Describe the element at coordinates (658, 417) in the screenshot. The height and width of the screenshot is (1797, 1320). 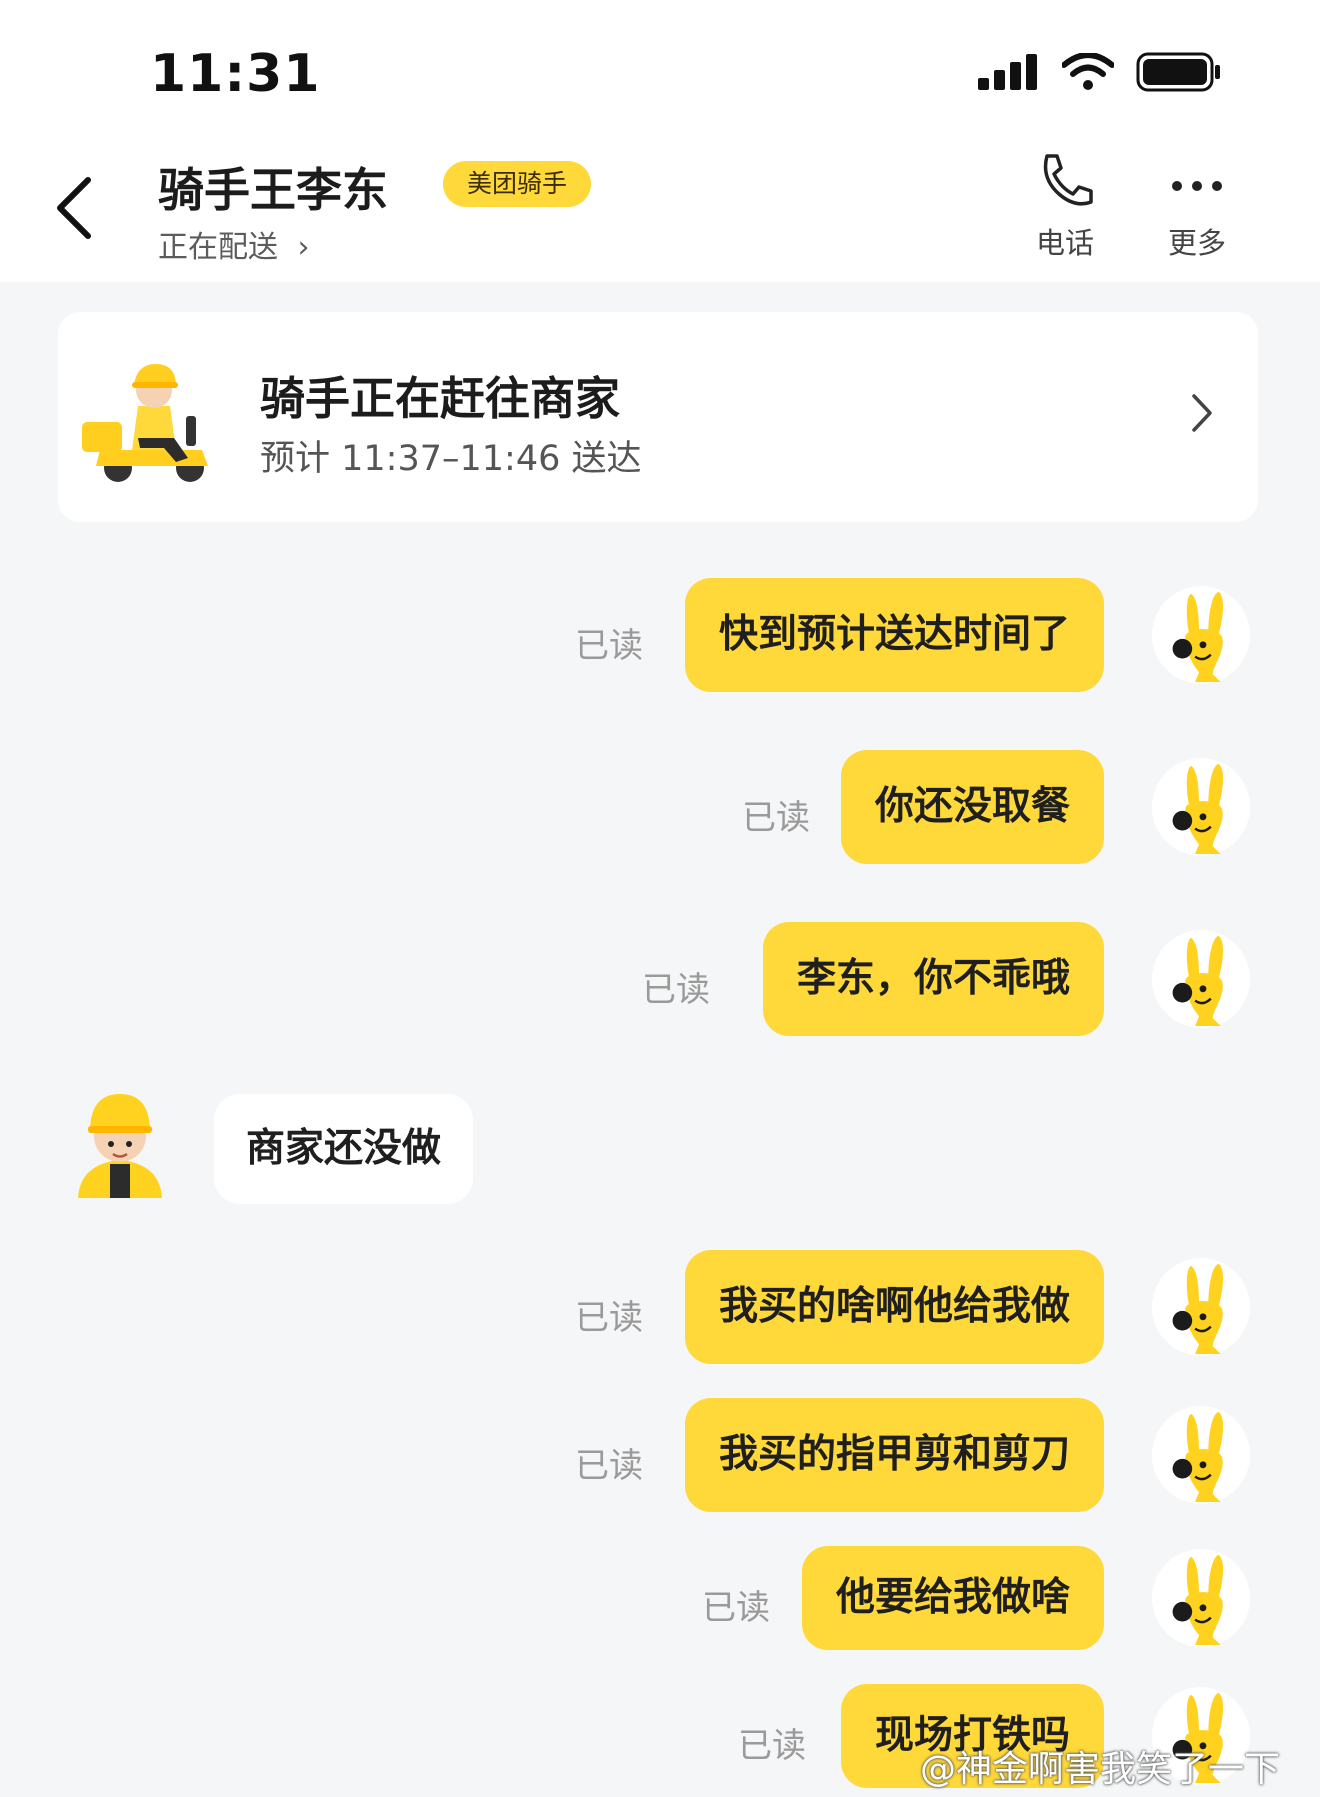
I see `delivery-status-card: 骑手正在赶往商家 预计 11:37–11:46 送达` at that location.